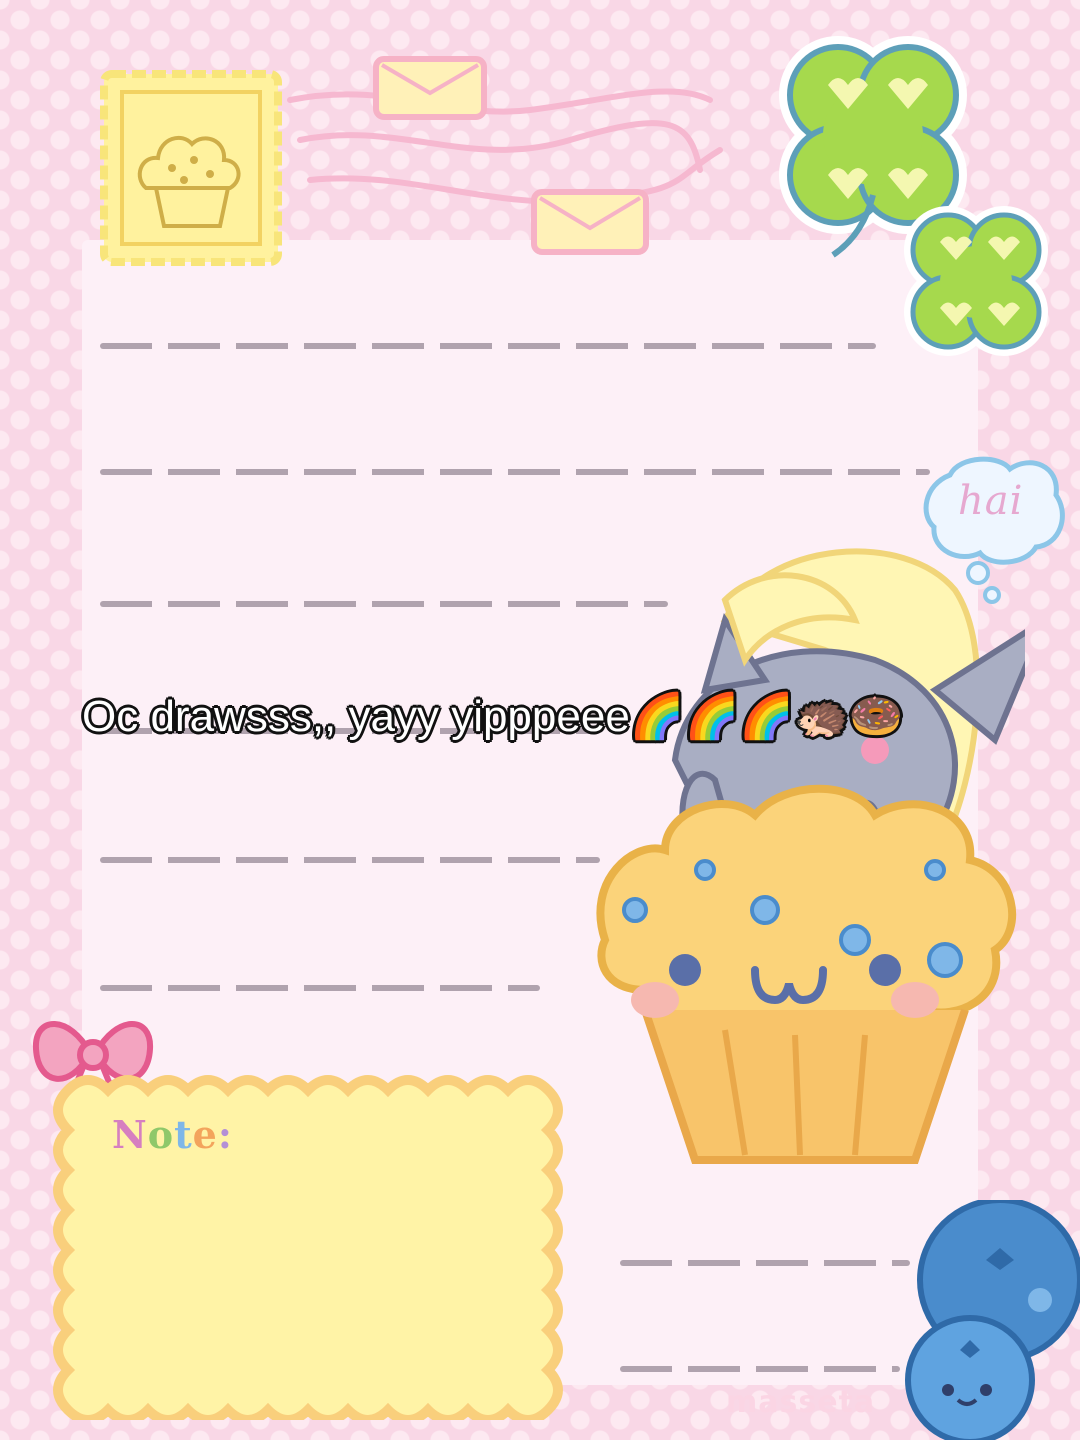  I want to click on muffin-stamp-icon, so click(191, 168).